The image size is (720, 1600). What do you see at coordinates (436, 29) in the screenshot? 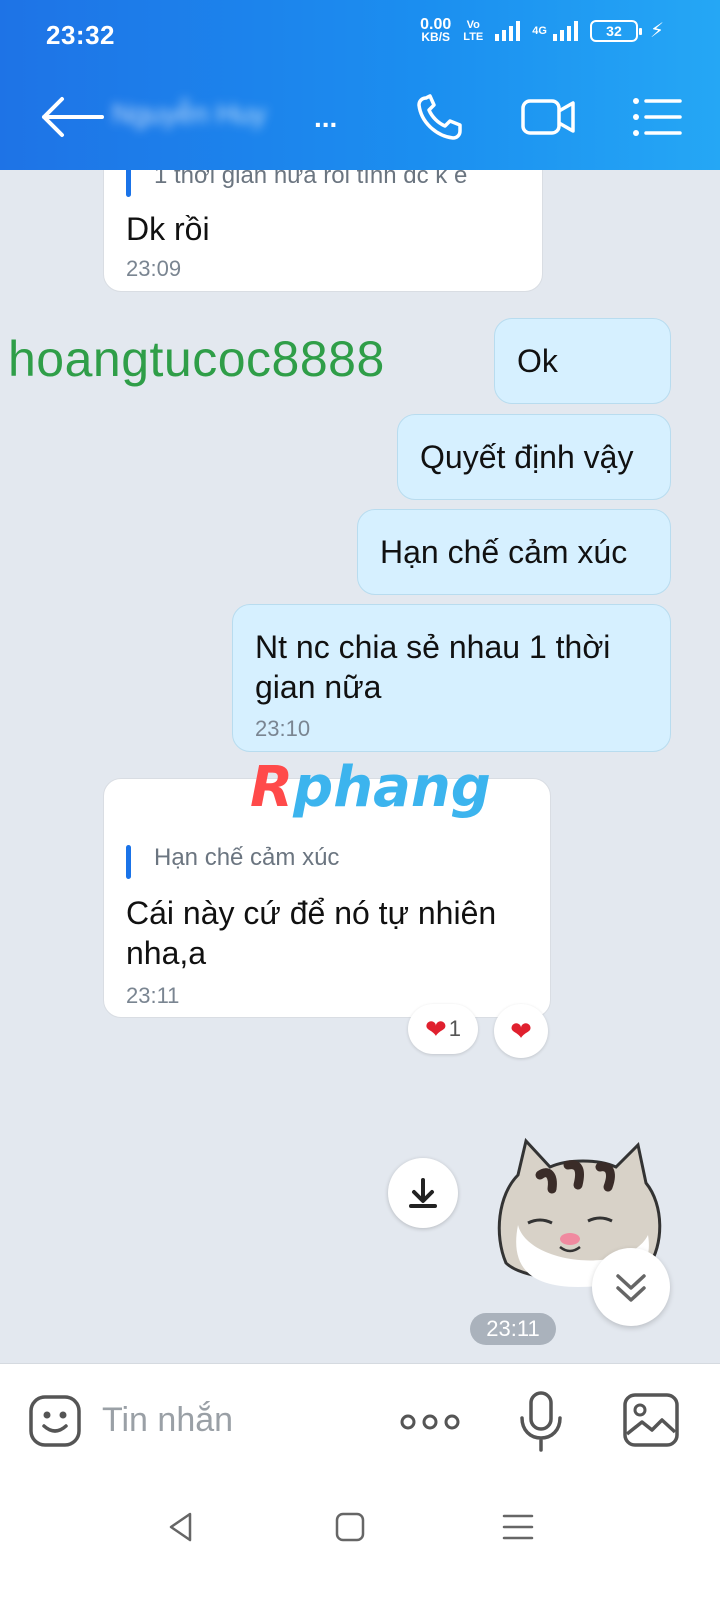
I see `network-speed: 0.00 KB/S` at bounding box center [436, 29].